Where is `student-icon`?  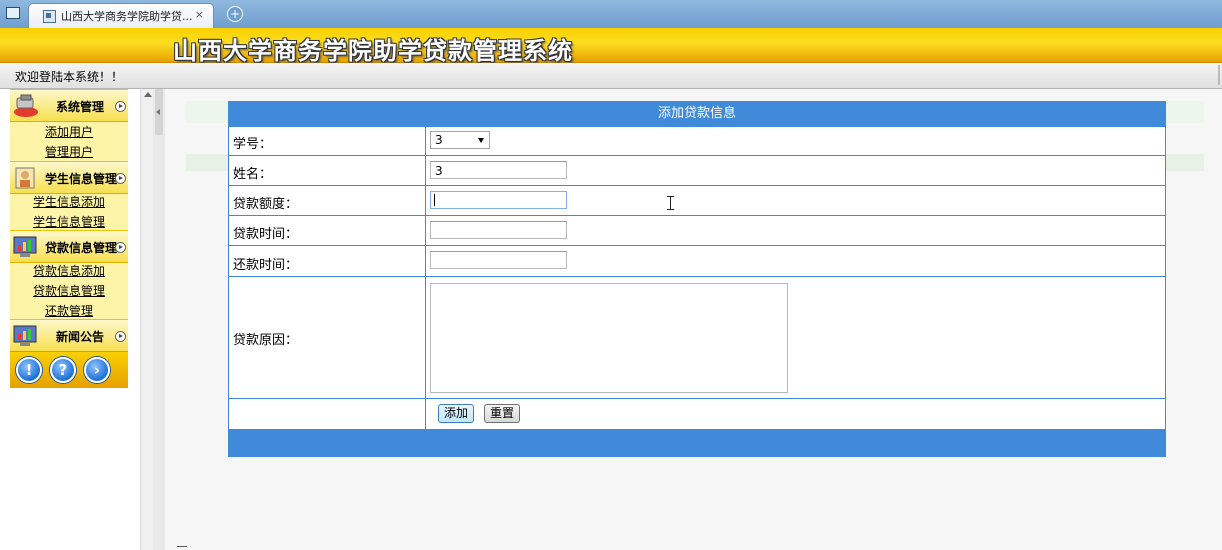 student-icon is located at coordinates (25, 178).